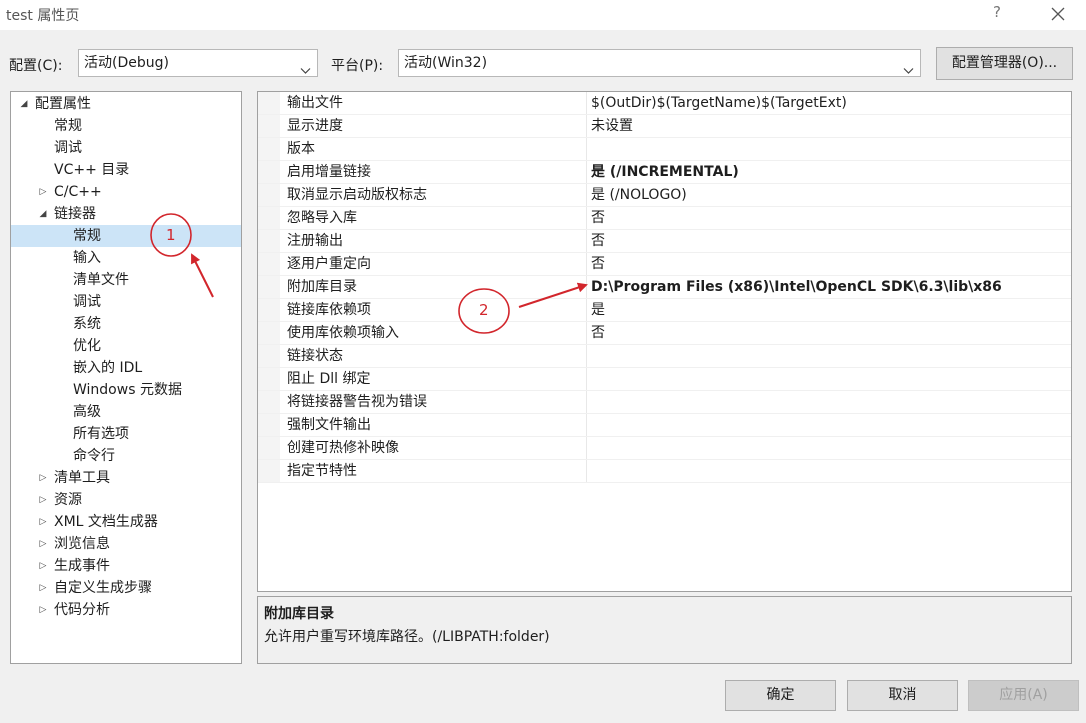 This screenshot has width=1086, height=723. Describe the element at coordinates (126, 522) in the screenshot. I see `tree-item: ▷ XML 文档生成器` at that location.